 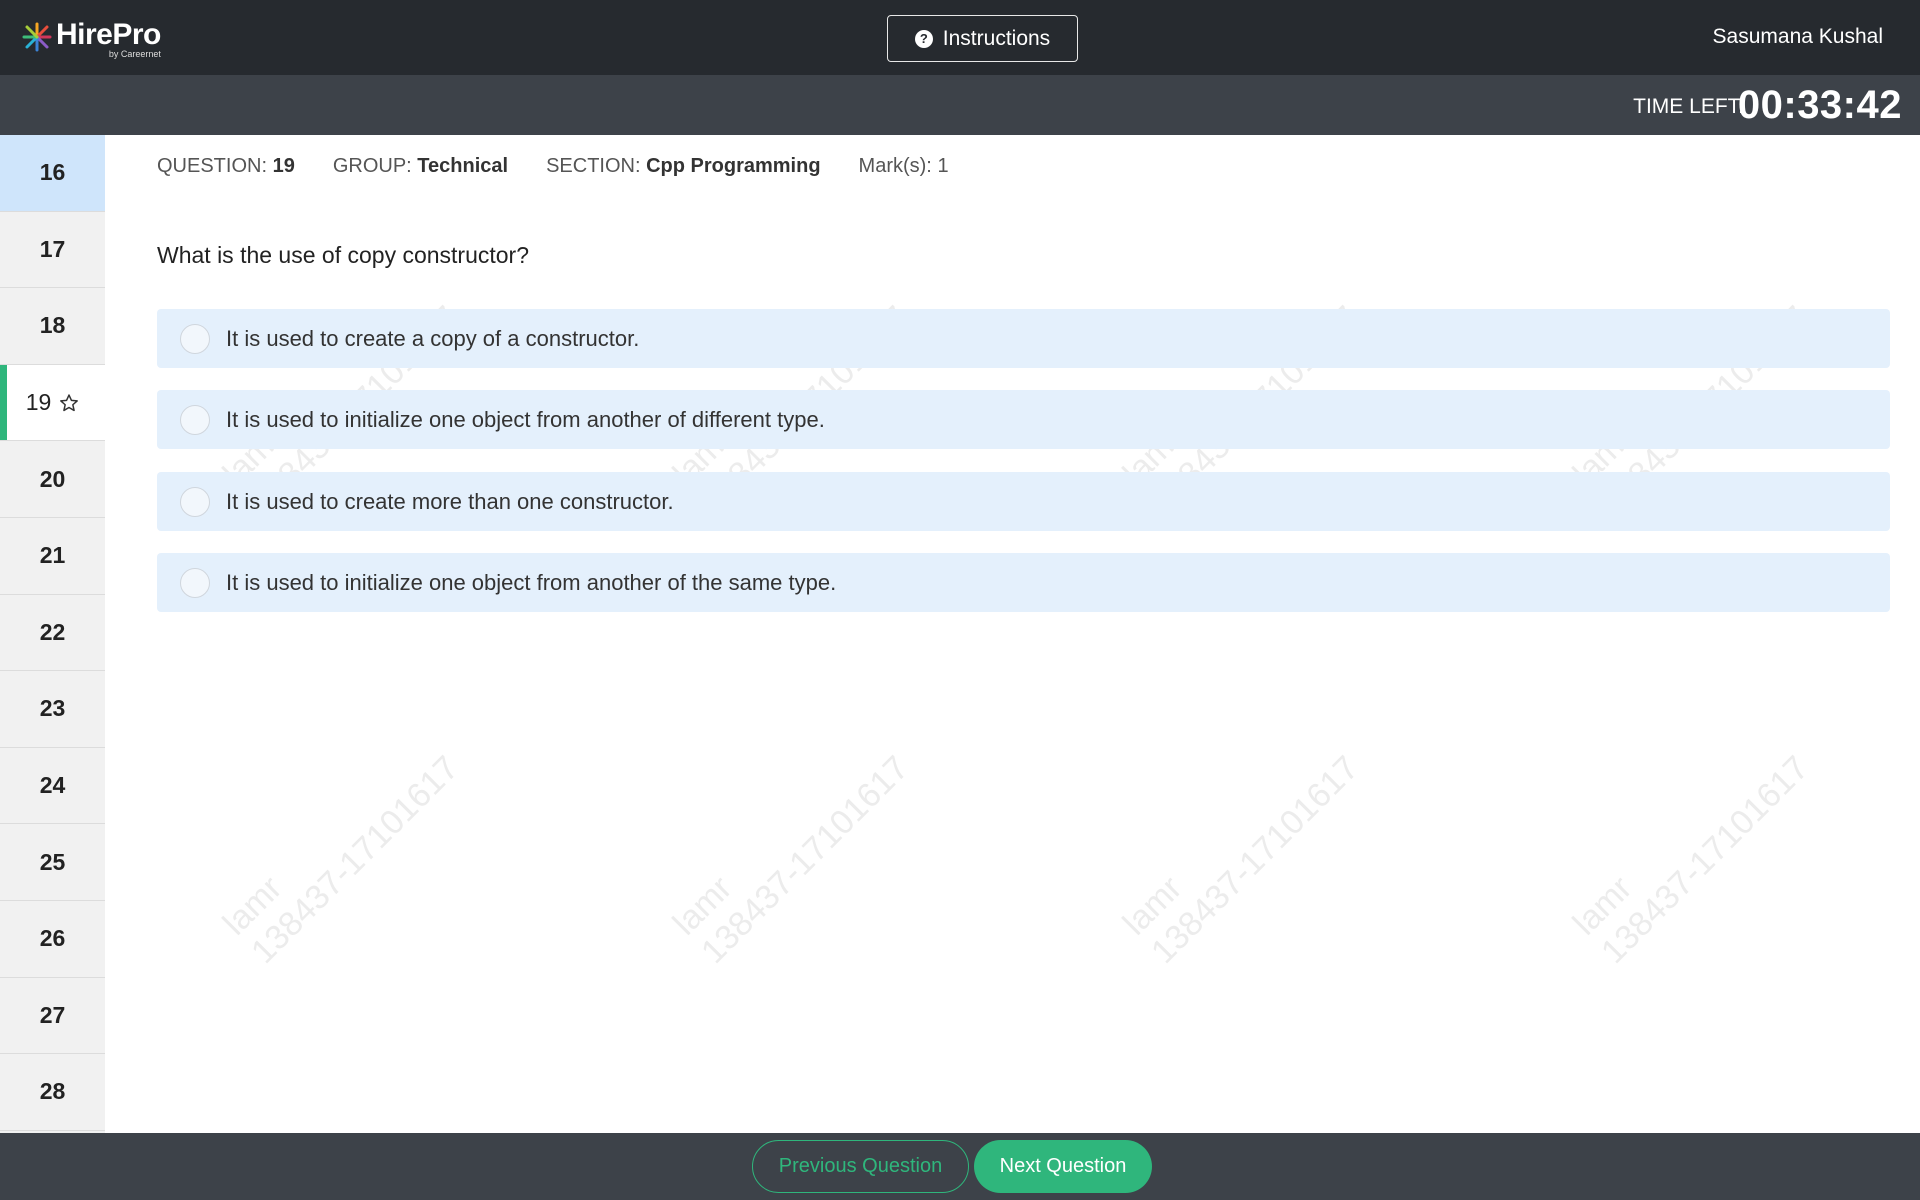 I want to click on help-icon: ?, so click(x=923, y=38).